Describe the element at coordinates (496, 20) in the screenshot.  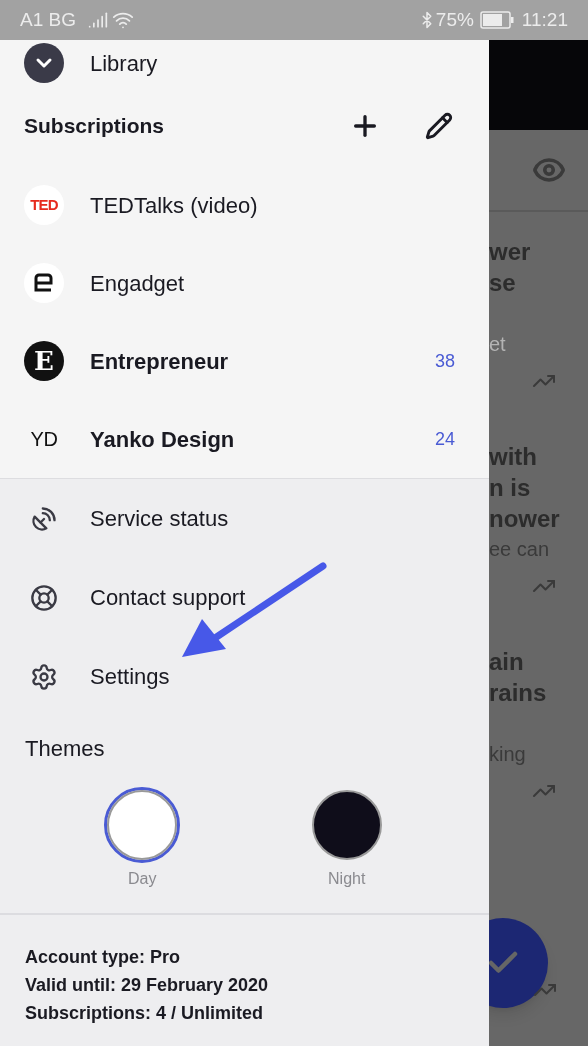
I see `battery-icon` at that location.